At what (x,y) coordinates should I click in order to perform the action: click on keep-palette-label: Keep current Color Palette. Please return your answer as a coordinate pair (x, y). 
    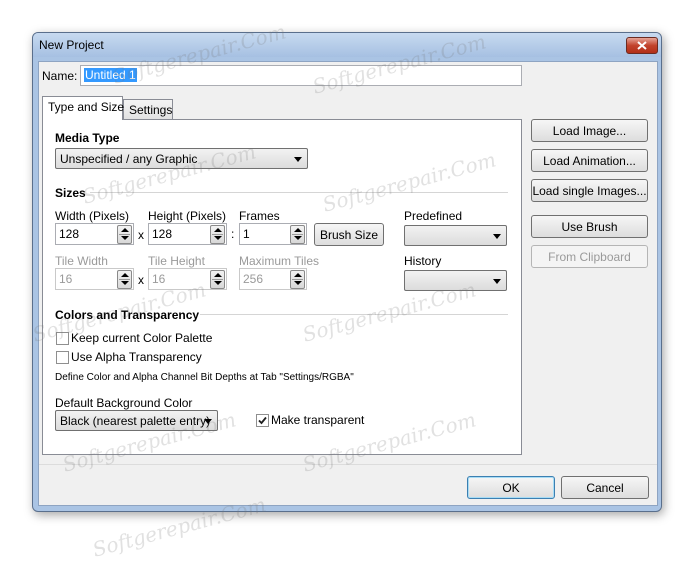
    Looking at the image, I should click on (142, 338).